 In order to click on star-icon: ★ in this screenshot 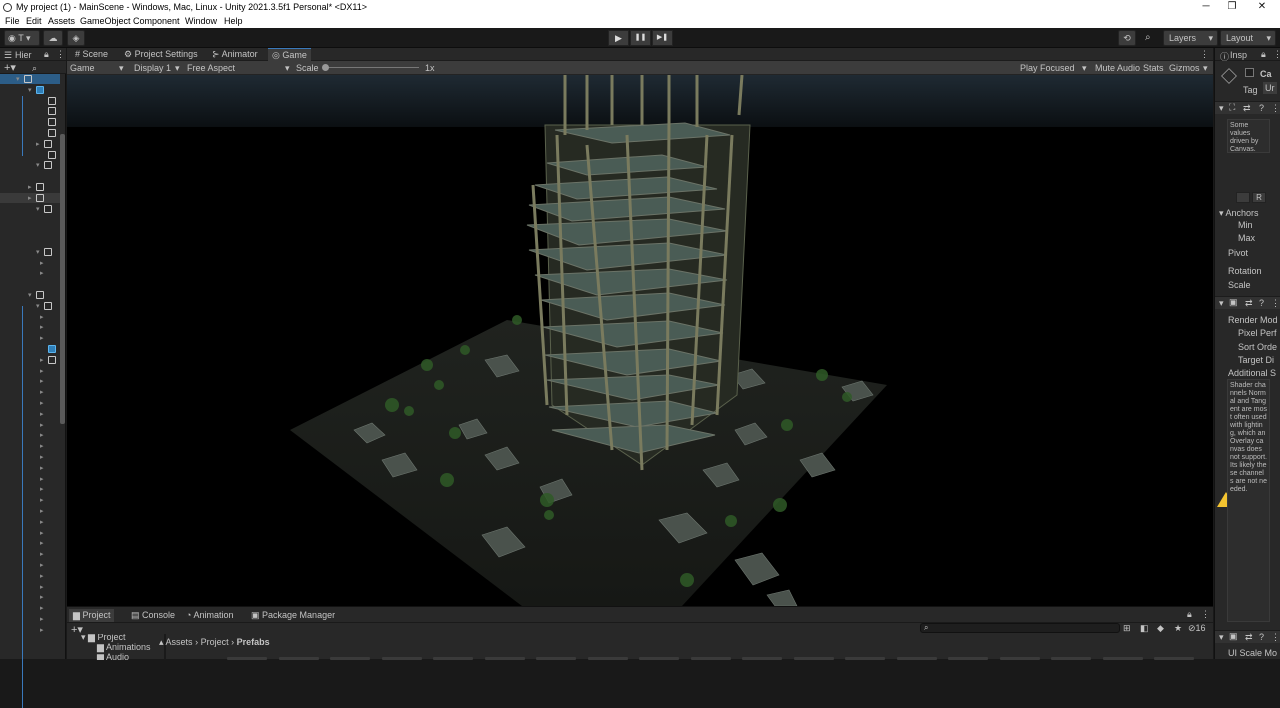, I will do `click(1178, 628)`.